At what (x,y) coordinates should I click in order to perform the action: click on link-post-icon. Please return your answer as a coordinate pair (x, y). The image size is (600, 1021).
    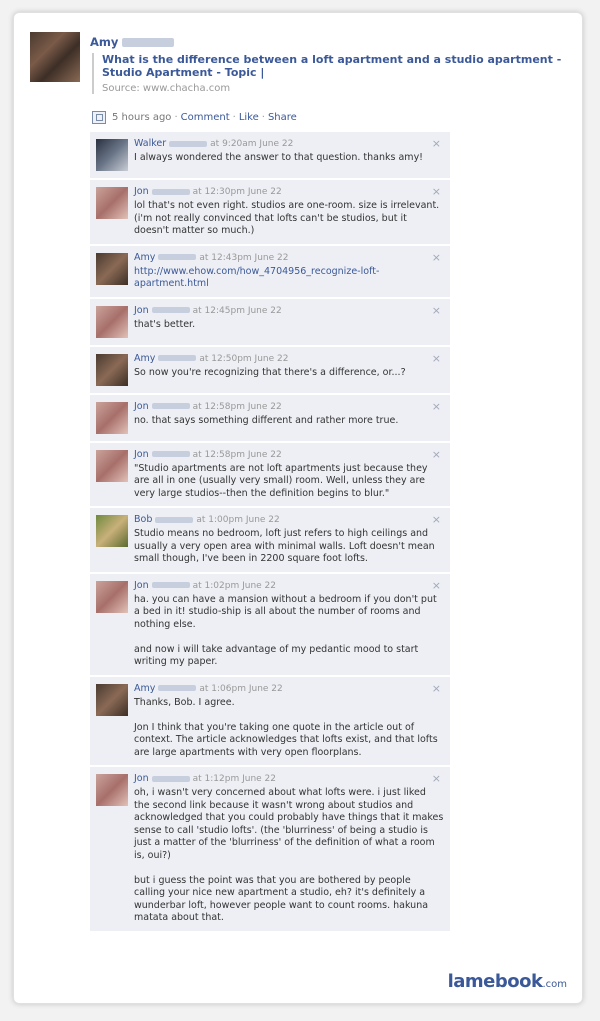
    Looking at the image, I should click on (99, 117).